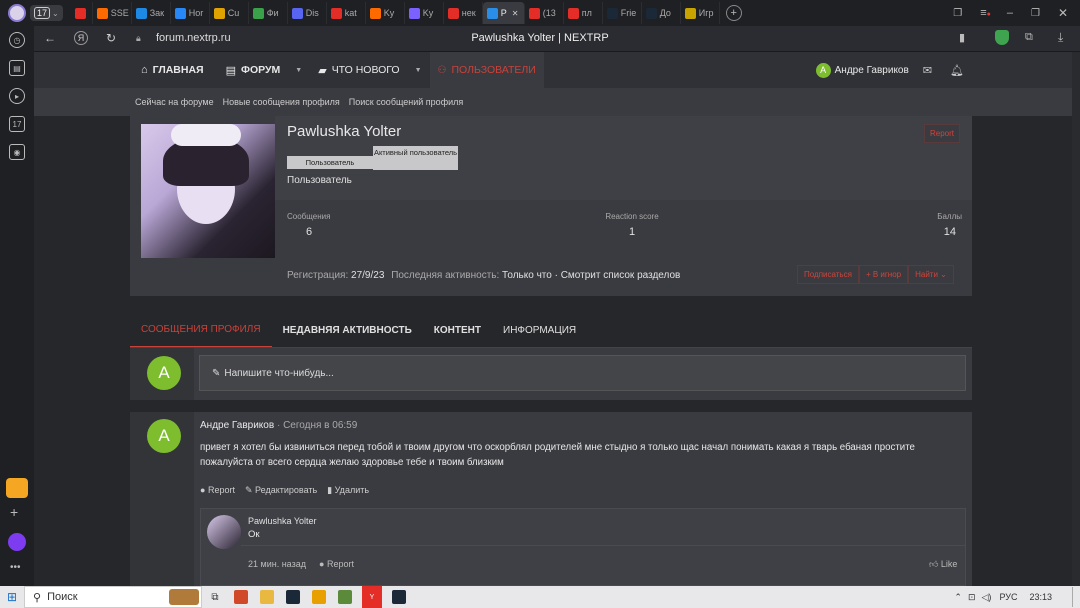  I want to click on envelope-icon: ✉, so click(927, 70).